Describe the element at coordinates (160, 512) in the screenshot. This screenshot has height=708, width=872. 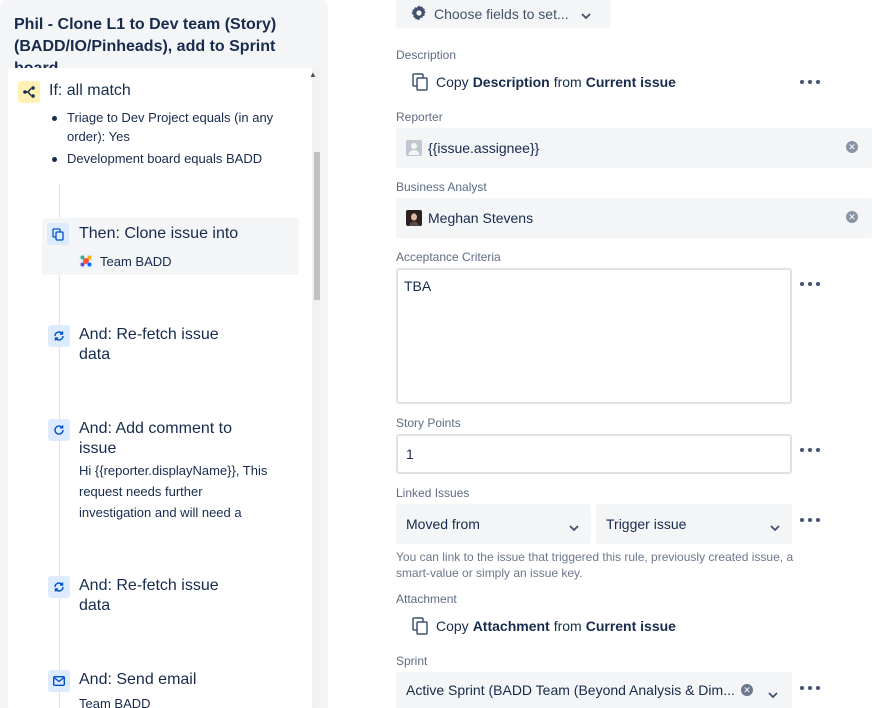
I see `comment-preview-line: investigation and will need a` at that location.